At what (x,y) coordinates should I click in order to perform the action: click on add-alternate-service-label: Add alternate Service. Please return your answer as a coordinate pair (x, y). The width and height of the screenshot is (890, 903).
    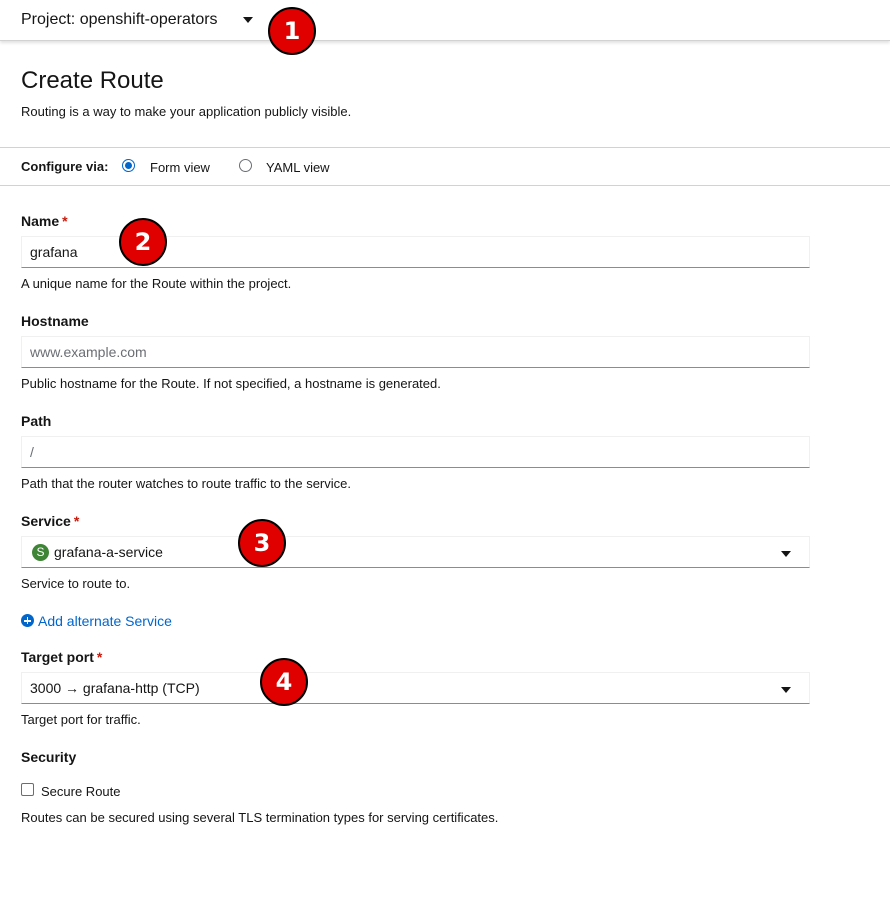
    Looking at the image, I should click on (105, 621).